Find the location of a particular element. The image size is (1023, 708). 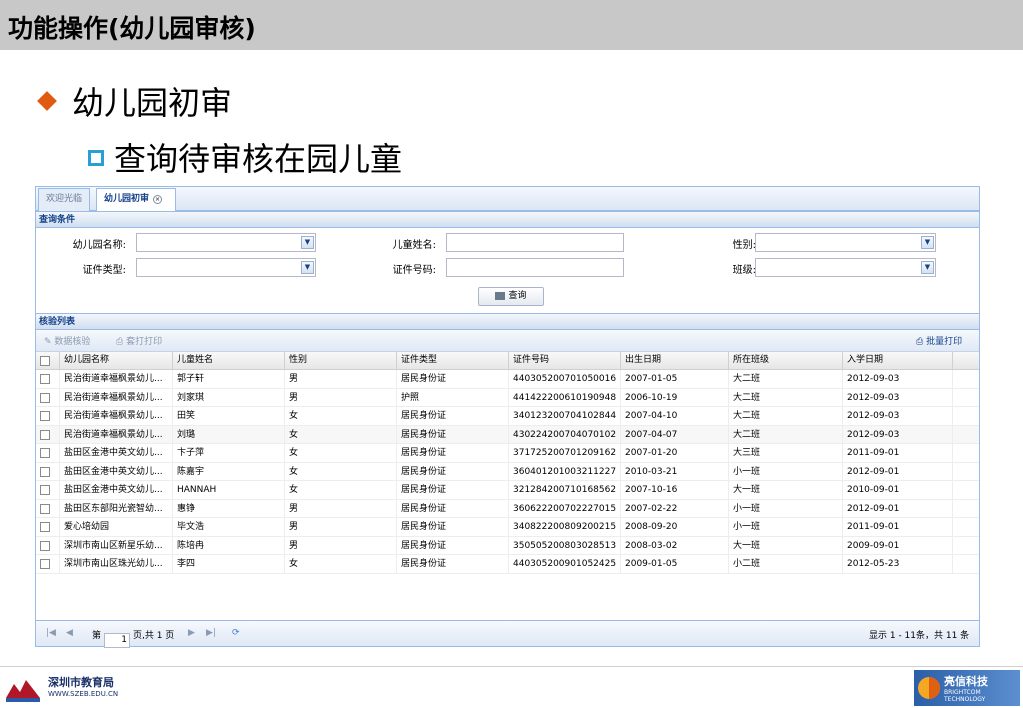

column-header: 幼儿园名称 is located at coordinates (116, 360).